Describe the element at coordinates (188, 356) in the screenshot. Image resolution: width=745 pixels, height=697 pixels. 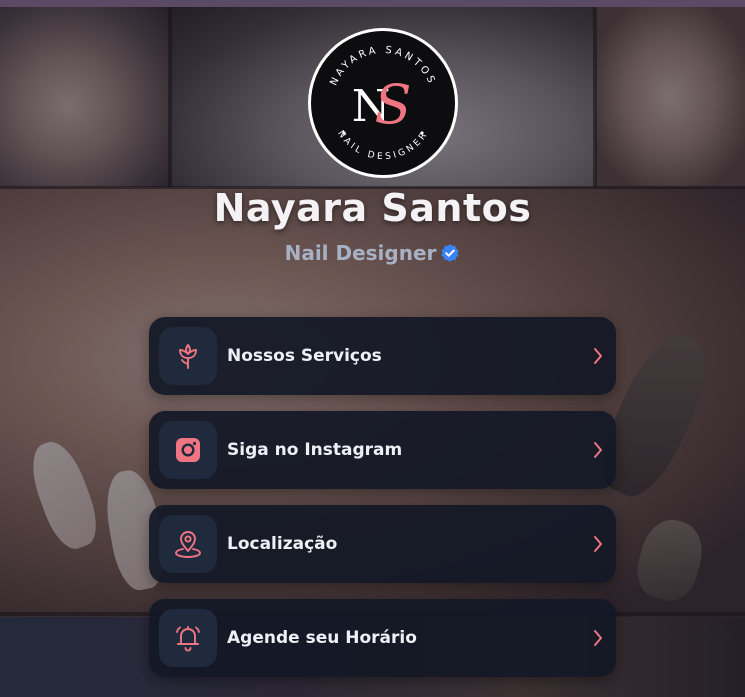
I see `flower-icon` at that location.